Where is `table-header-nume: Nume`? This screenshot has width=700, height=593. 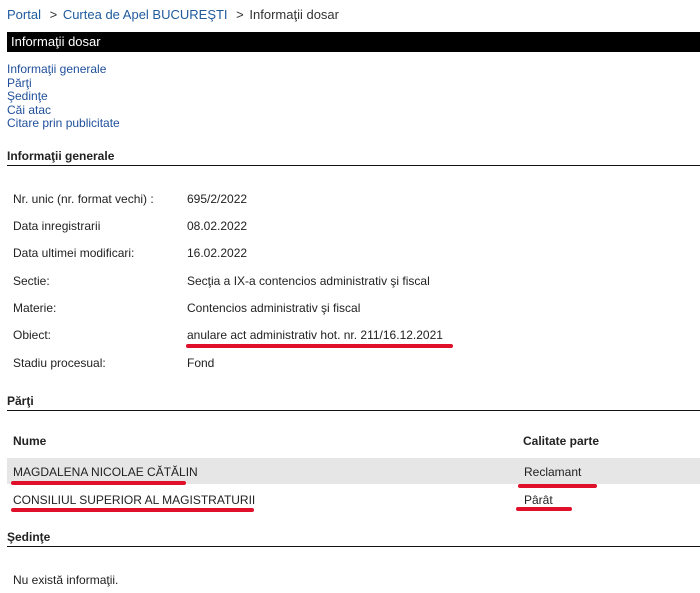 table-header-nume: Nume is located at coordinates (30, 441).